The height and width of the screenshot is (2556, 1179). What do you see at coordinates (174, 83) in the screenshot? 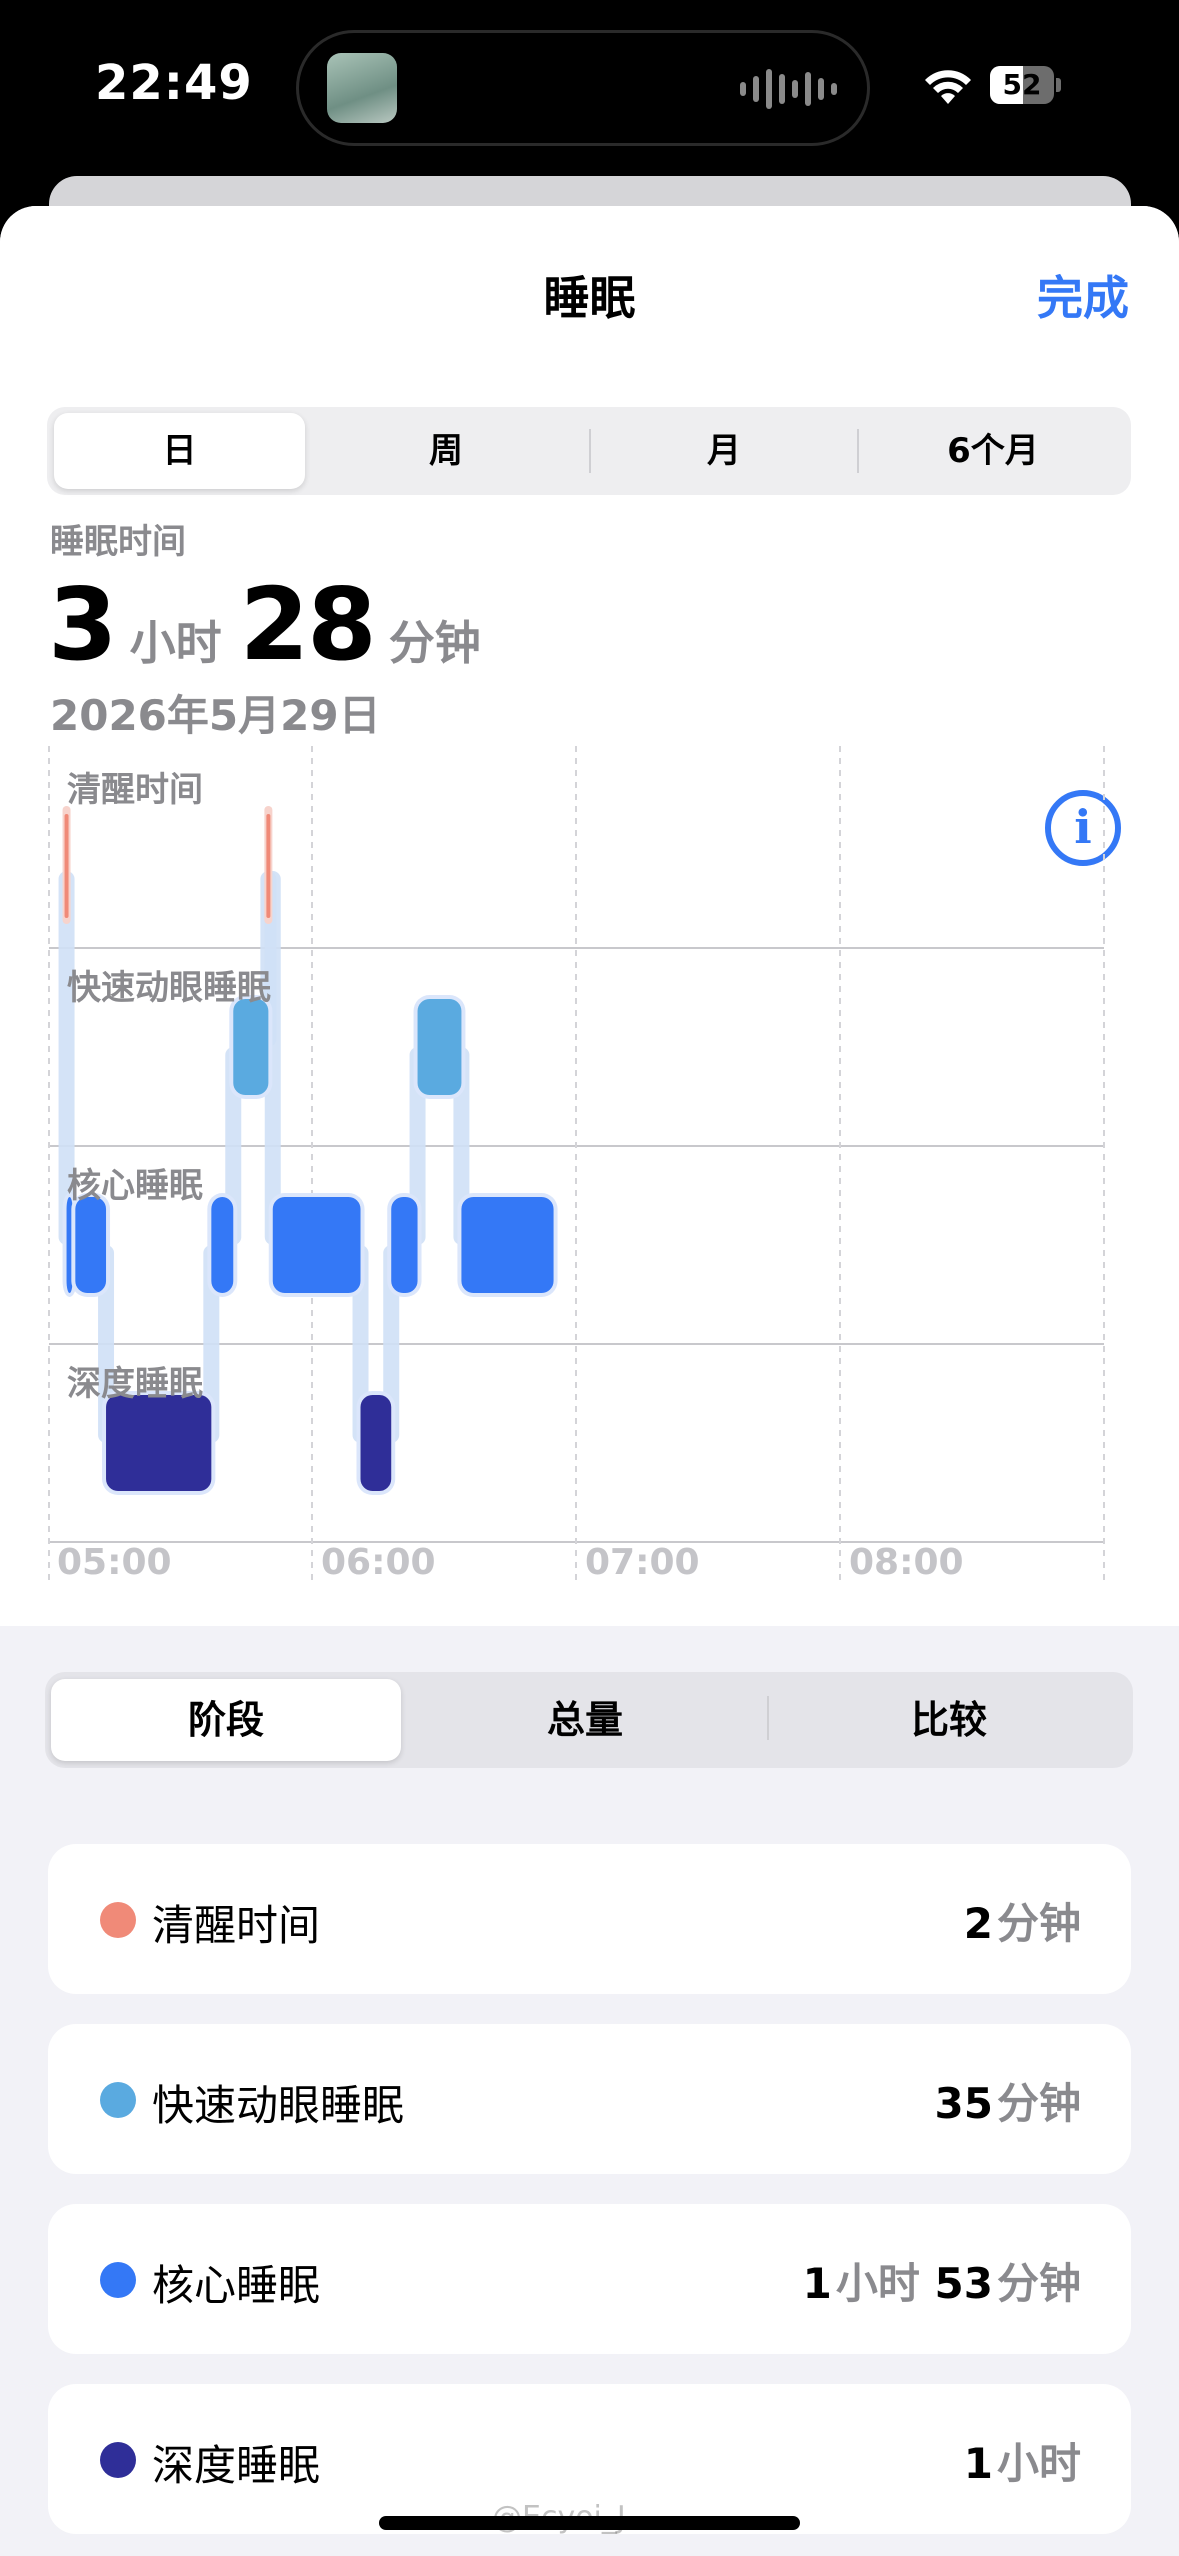
I see `status-time: 22:49` at bounding box center [174, 83].